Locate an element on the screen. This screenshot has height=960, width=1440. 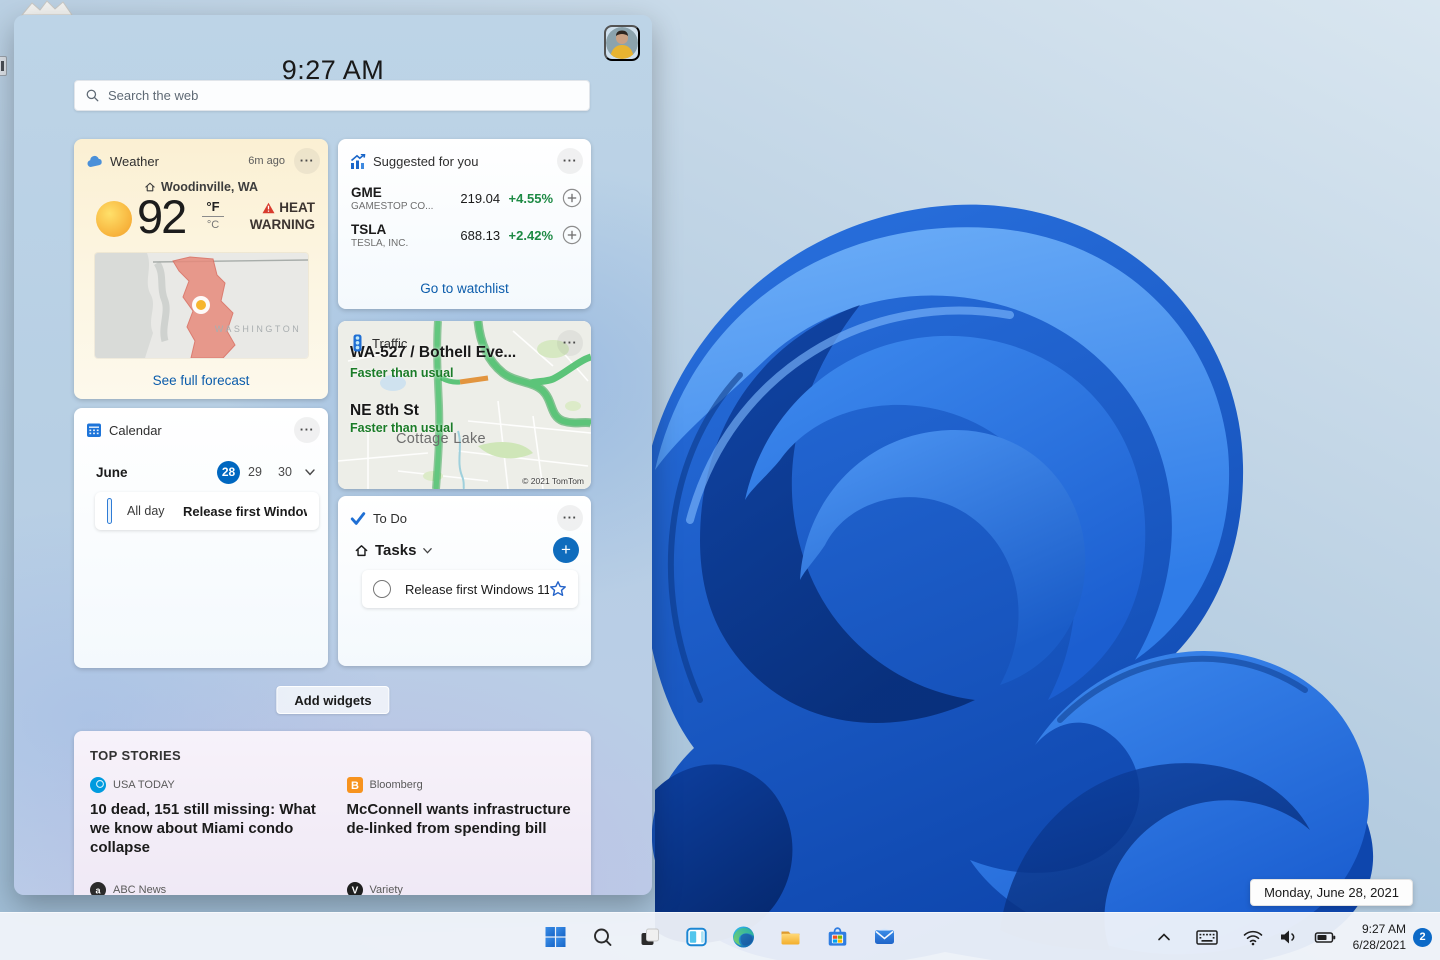
calendar-month: June is located at coordinates (112, 472).